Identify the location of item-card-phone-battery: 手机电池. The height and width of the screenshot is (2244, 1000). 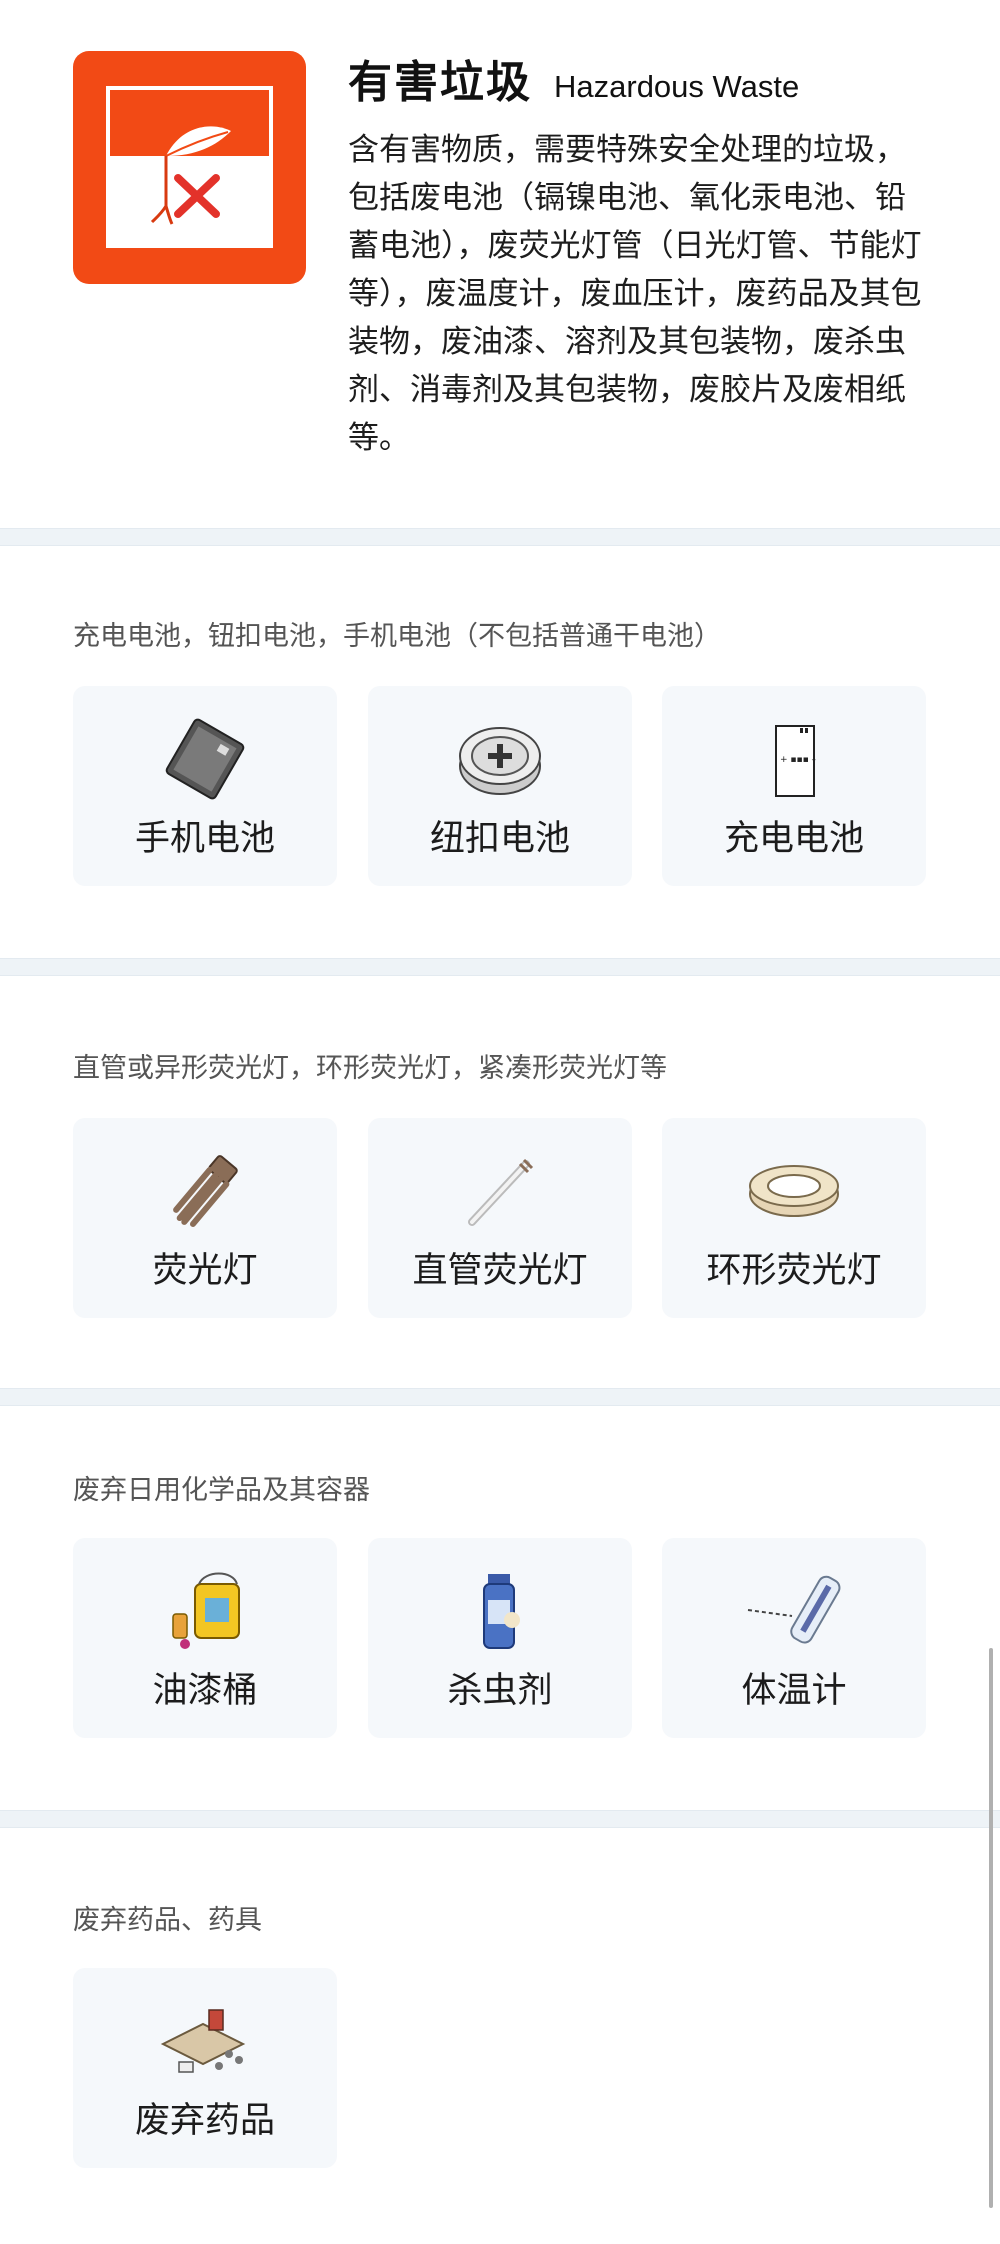
(205, 786).